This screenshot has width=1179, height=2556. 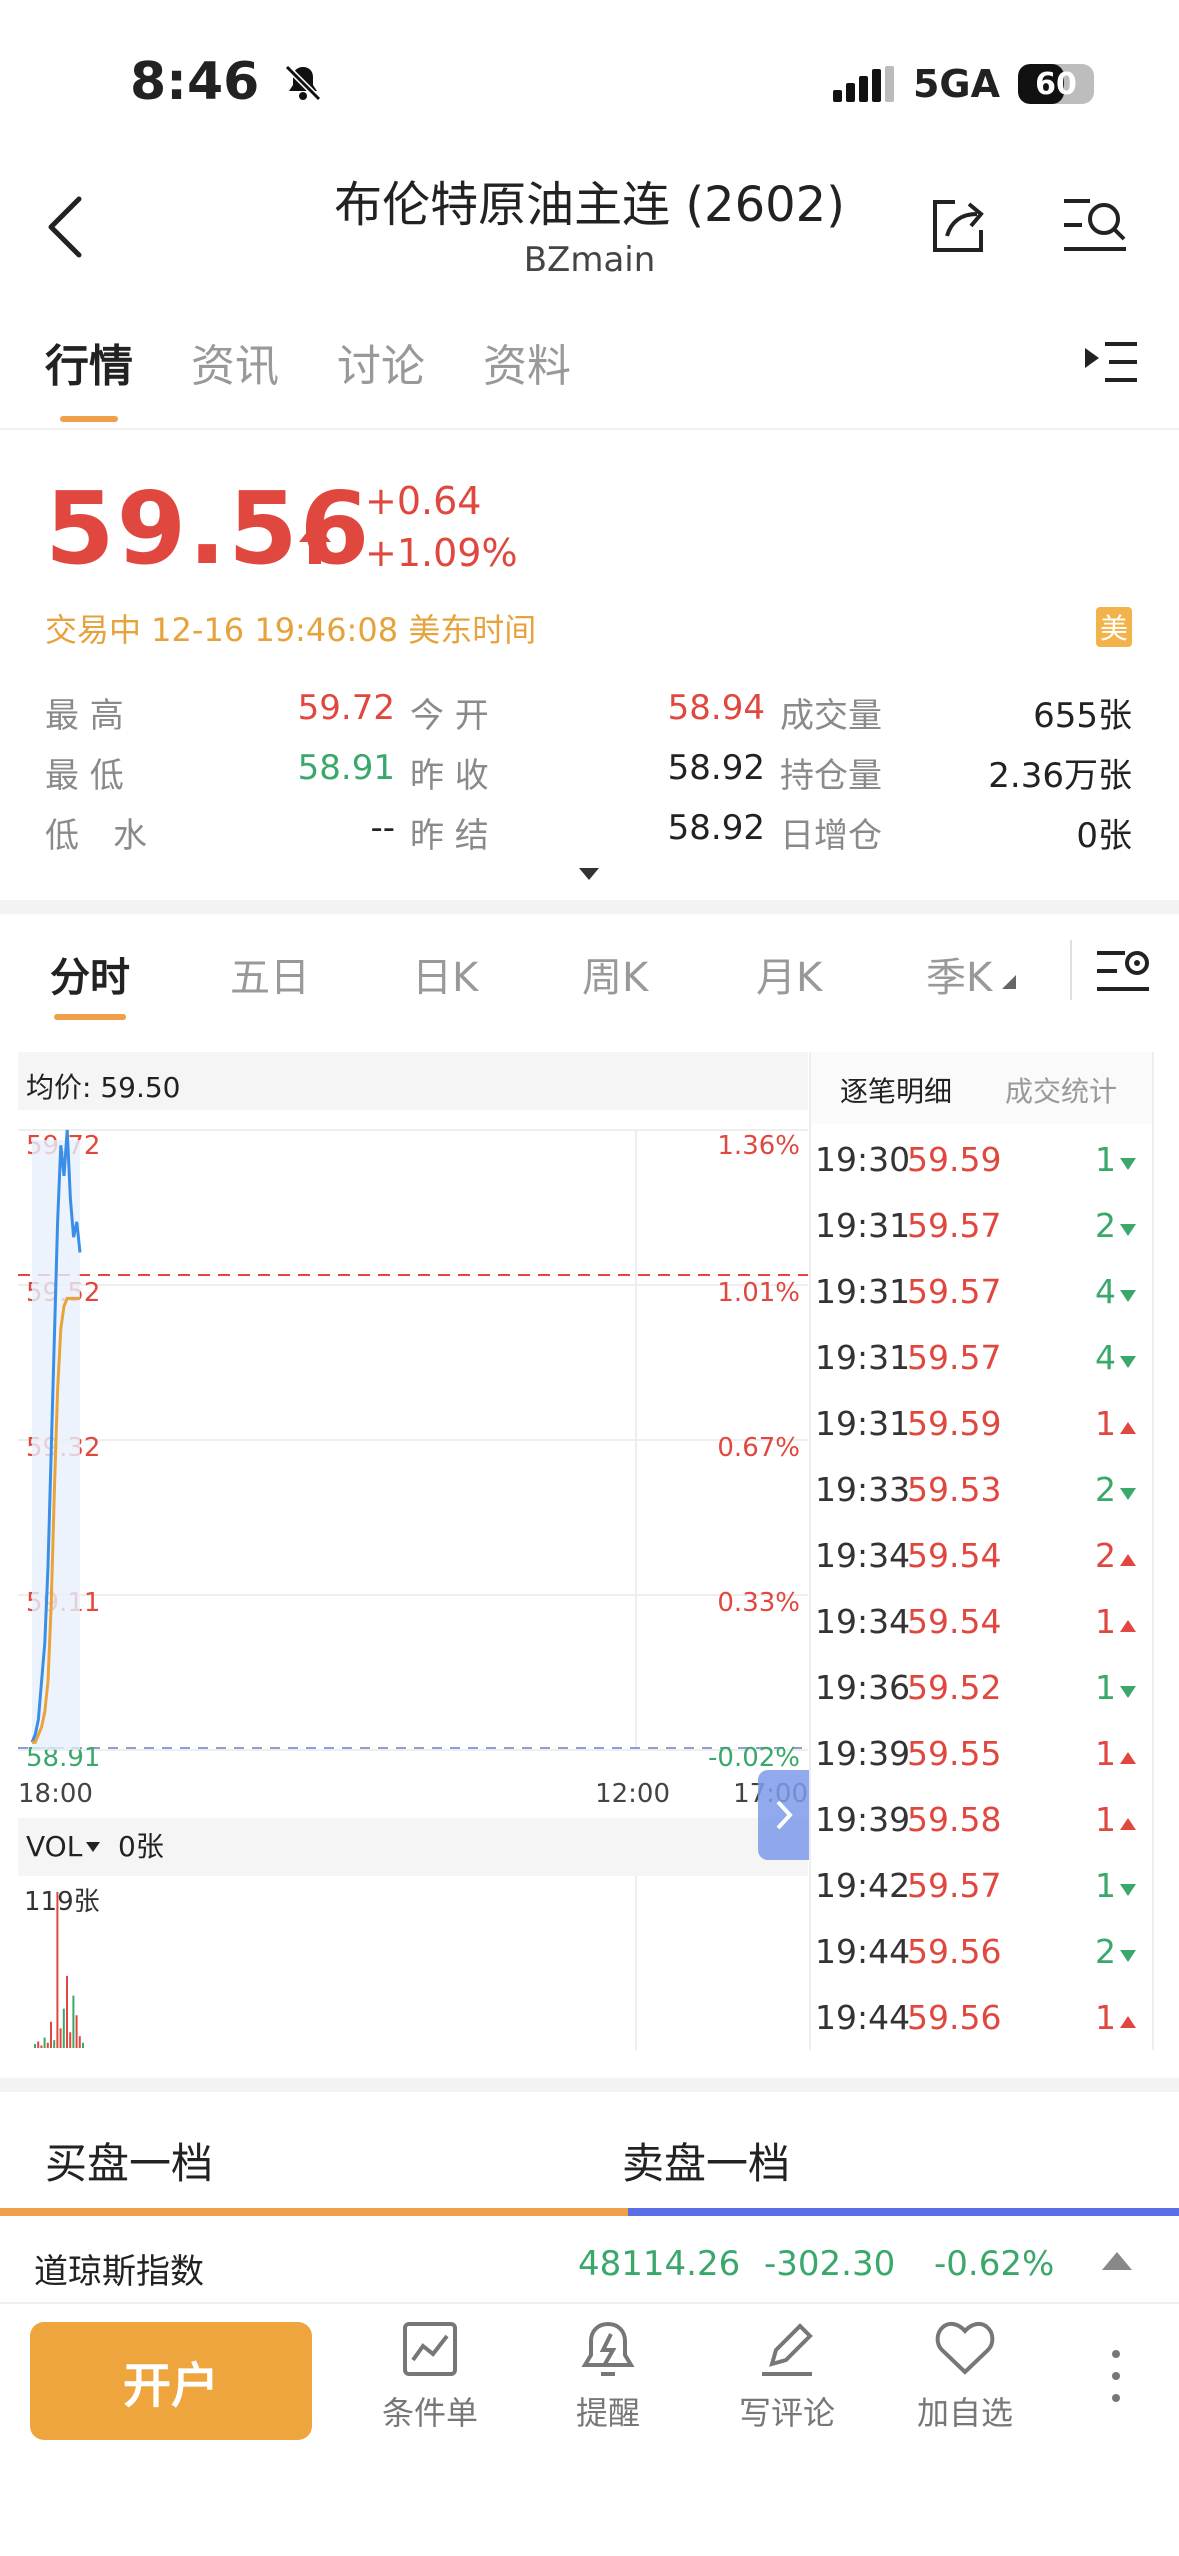 I want to click on alert-button: 提醒, so click(x=608, y=2377).